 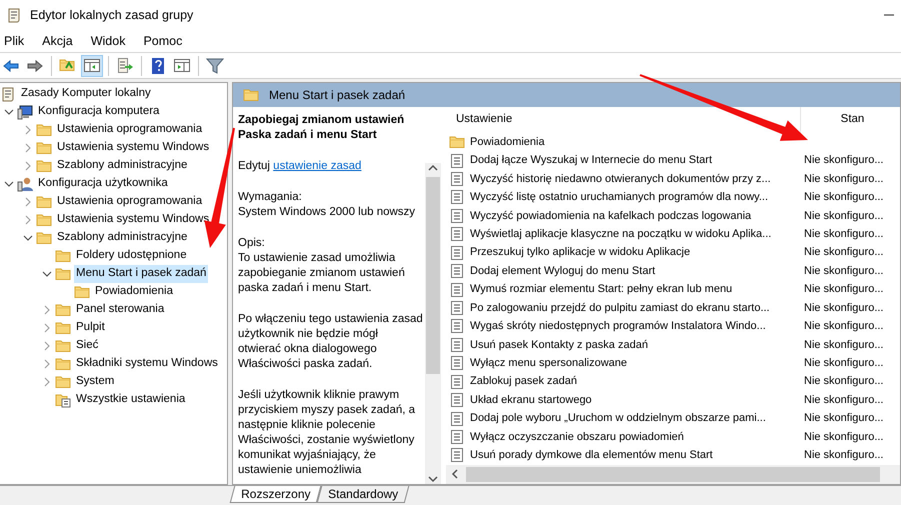 What do you see at coordinates (322, 266) in the screenshot?
I see `description-text: Opis: To ustawienie zasad umożliwia zapobieganie zmianom ustawień paska zadań i menu Start.` at bounding box center [322, 266].